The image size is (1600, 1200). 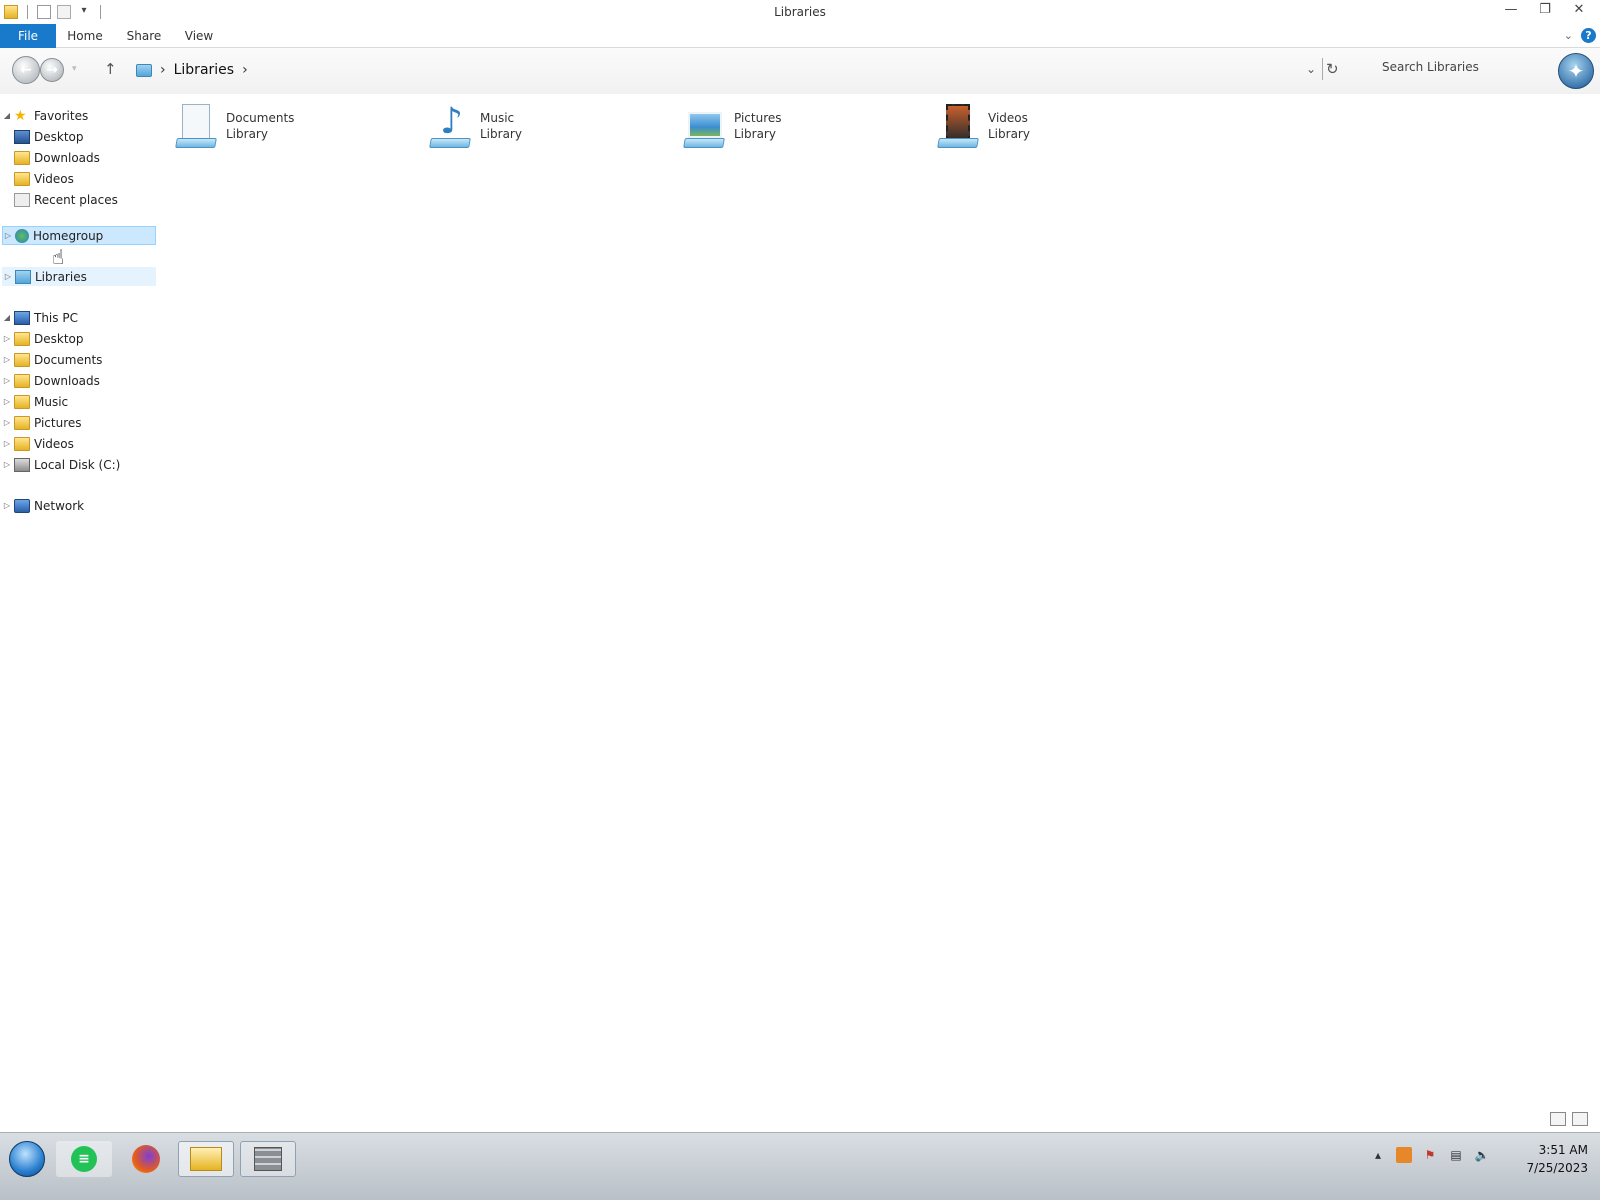 I want to click on downloads-folder-icon, so click(x=22, y=380).